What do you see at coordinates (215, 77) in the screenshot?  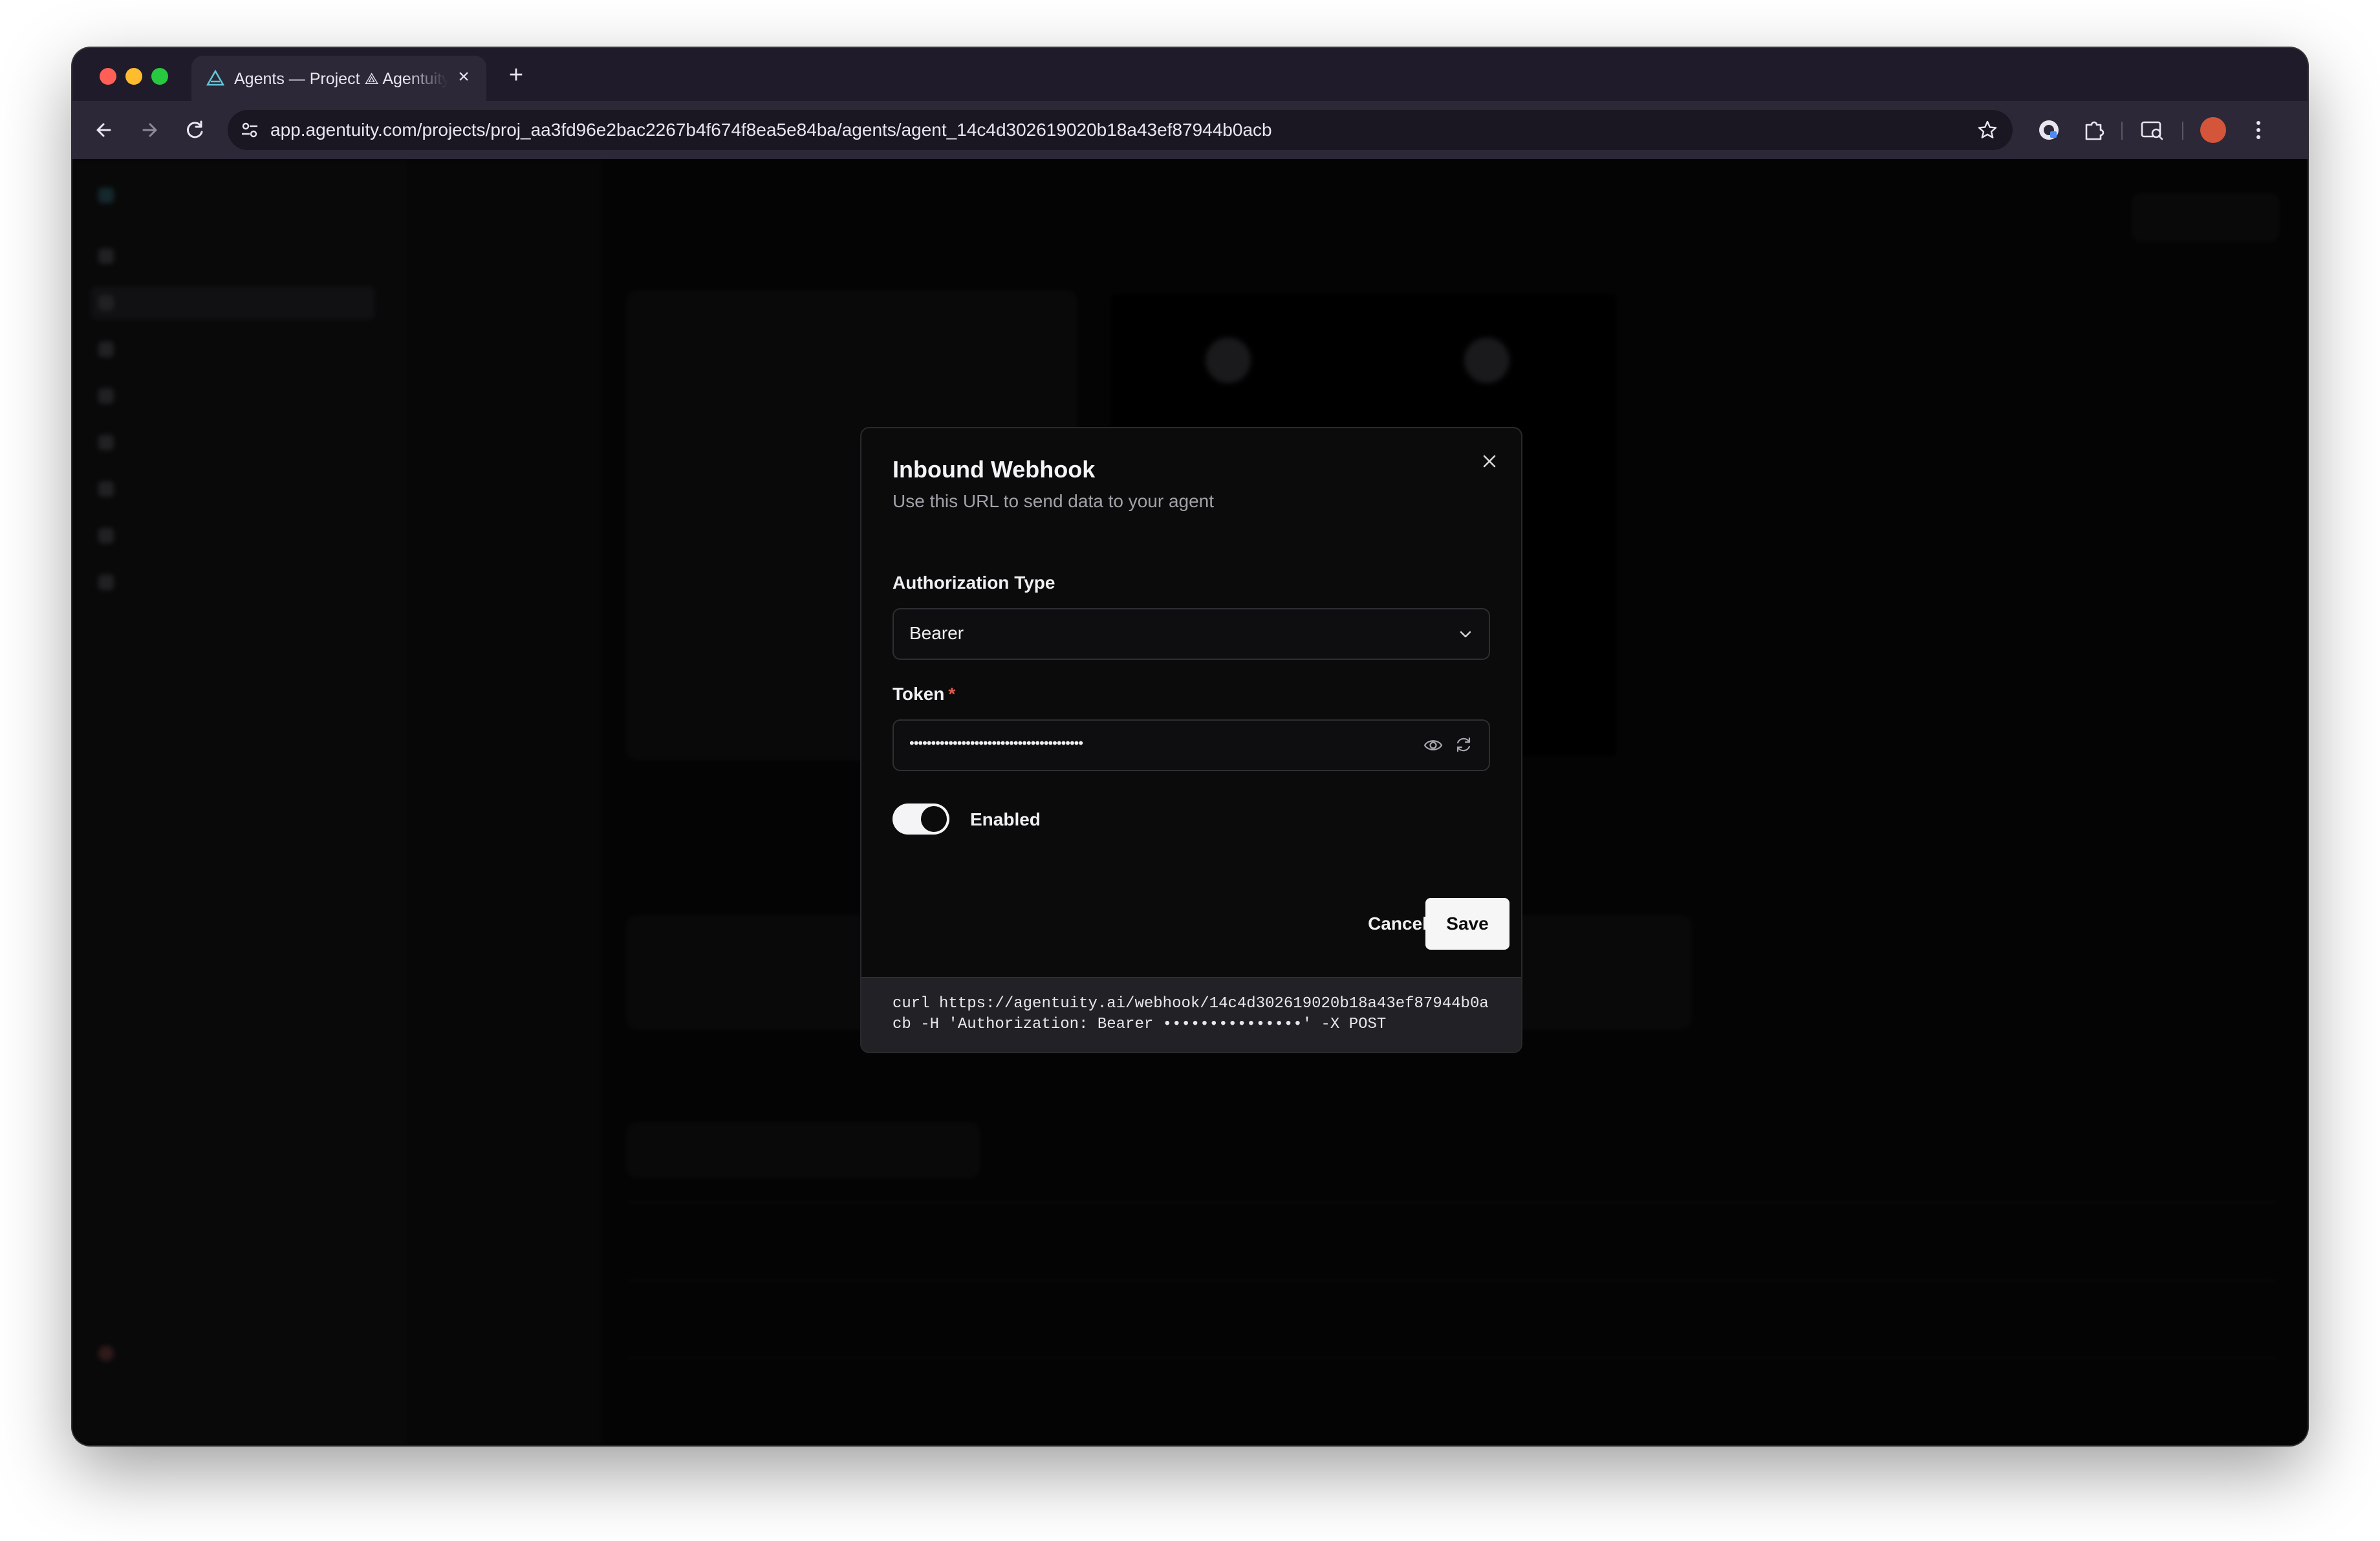 I see `agentuity-logo-icon` at bounding box center [215, 77].